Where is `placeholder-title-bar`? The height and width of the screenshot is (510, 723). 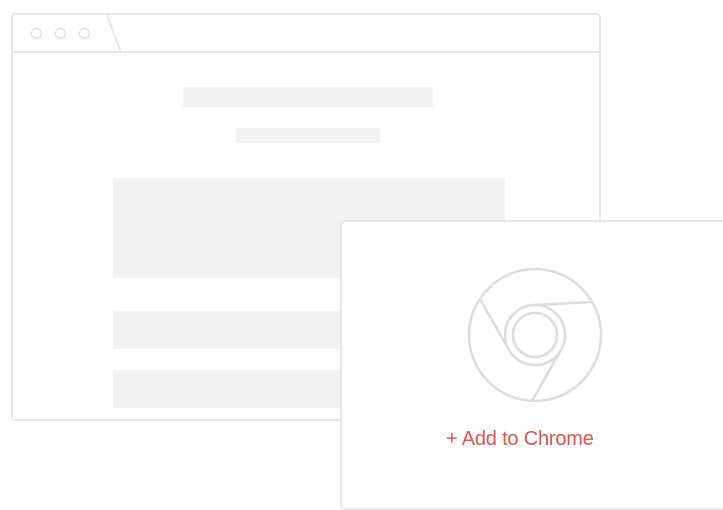
placeholder-title-bar is located at coordinates (308, 97).